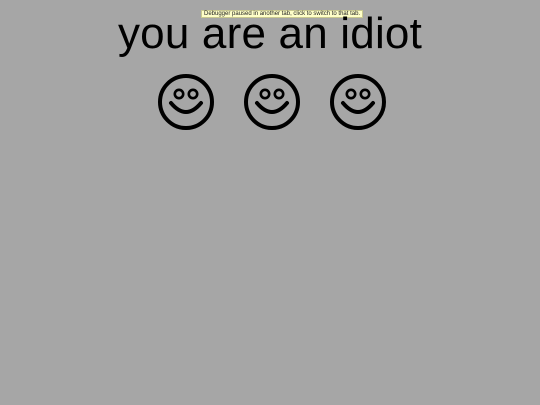 This screenshot has width=540, height=405. I want to click on headline: you are an idiot, so click(270, 33).